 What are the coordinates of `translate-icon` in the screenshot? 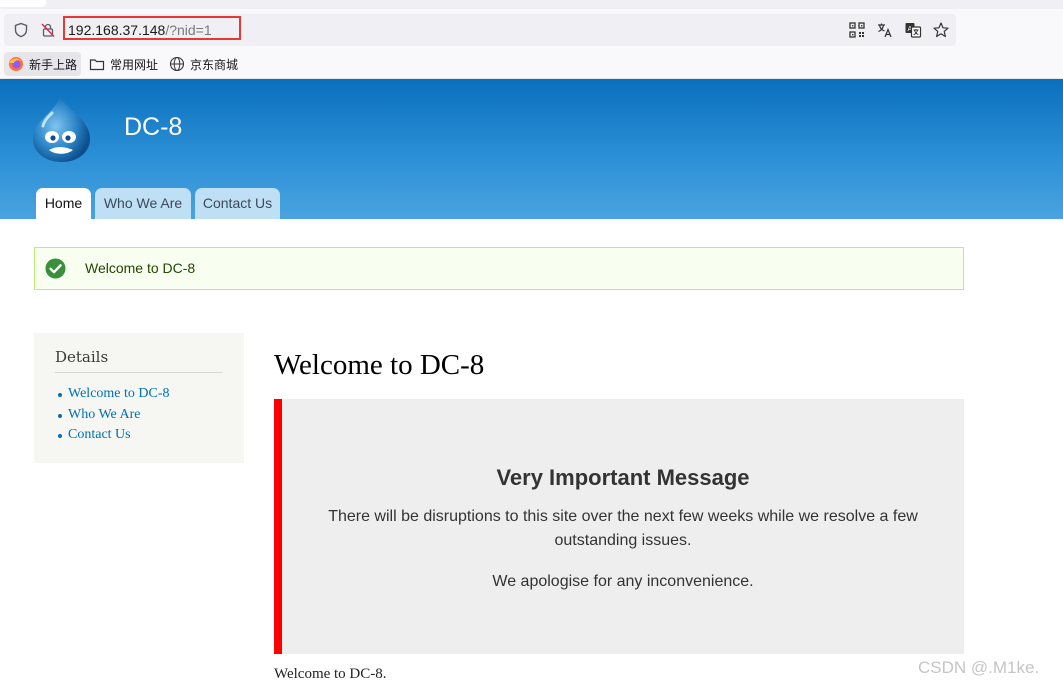 It's located at (885, 30).